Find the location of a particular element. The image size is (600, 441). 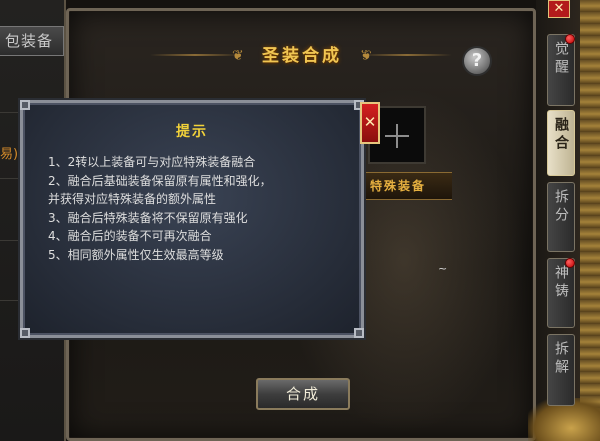

tab-awaken: 觉醒 is located at coordinates (561, 70).